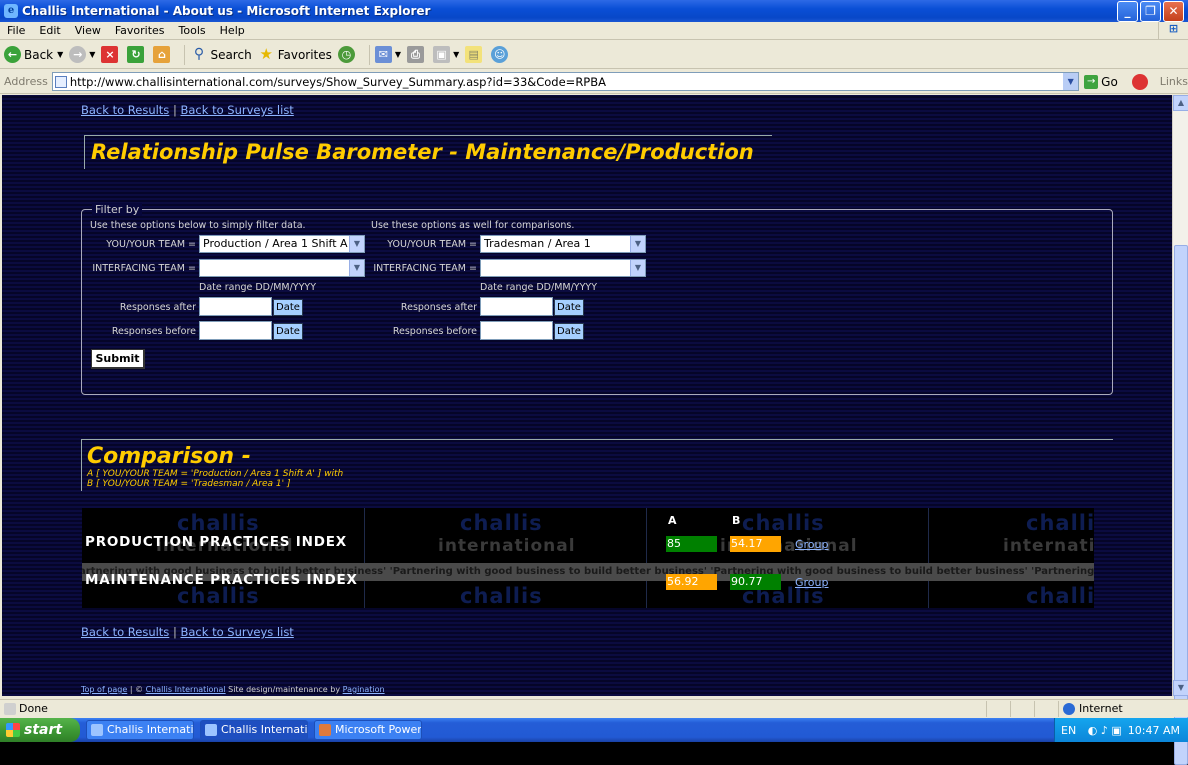 The height and width of the screenshot is (765, 1188). I want to click on submit-button: Submit, so click(118, 359).